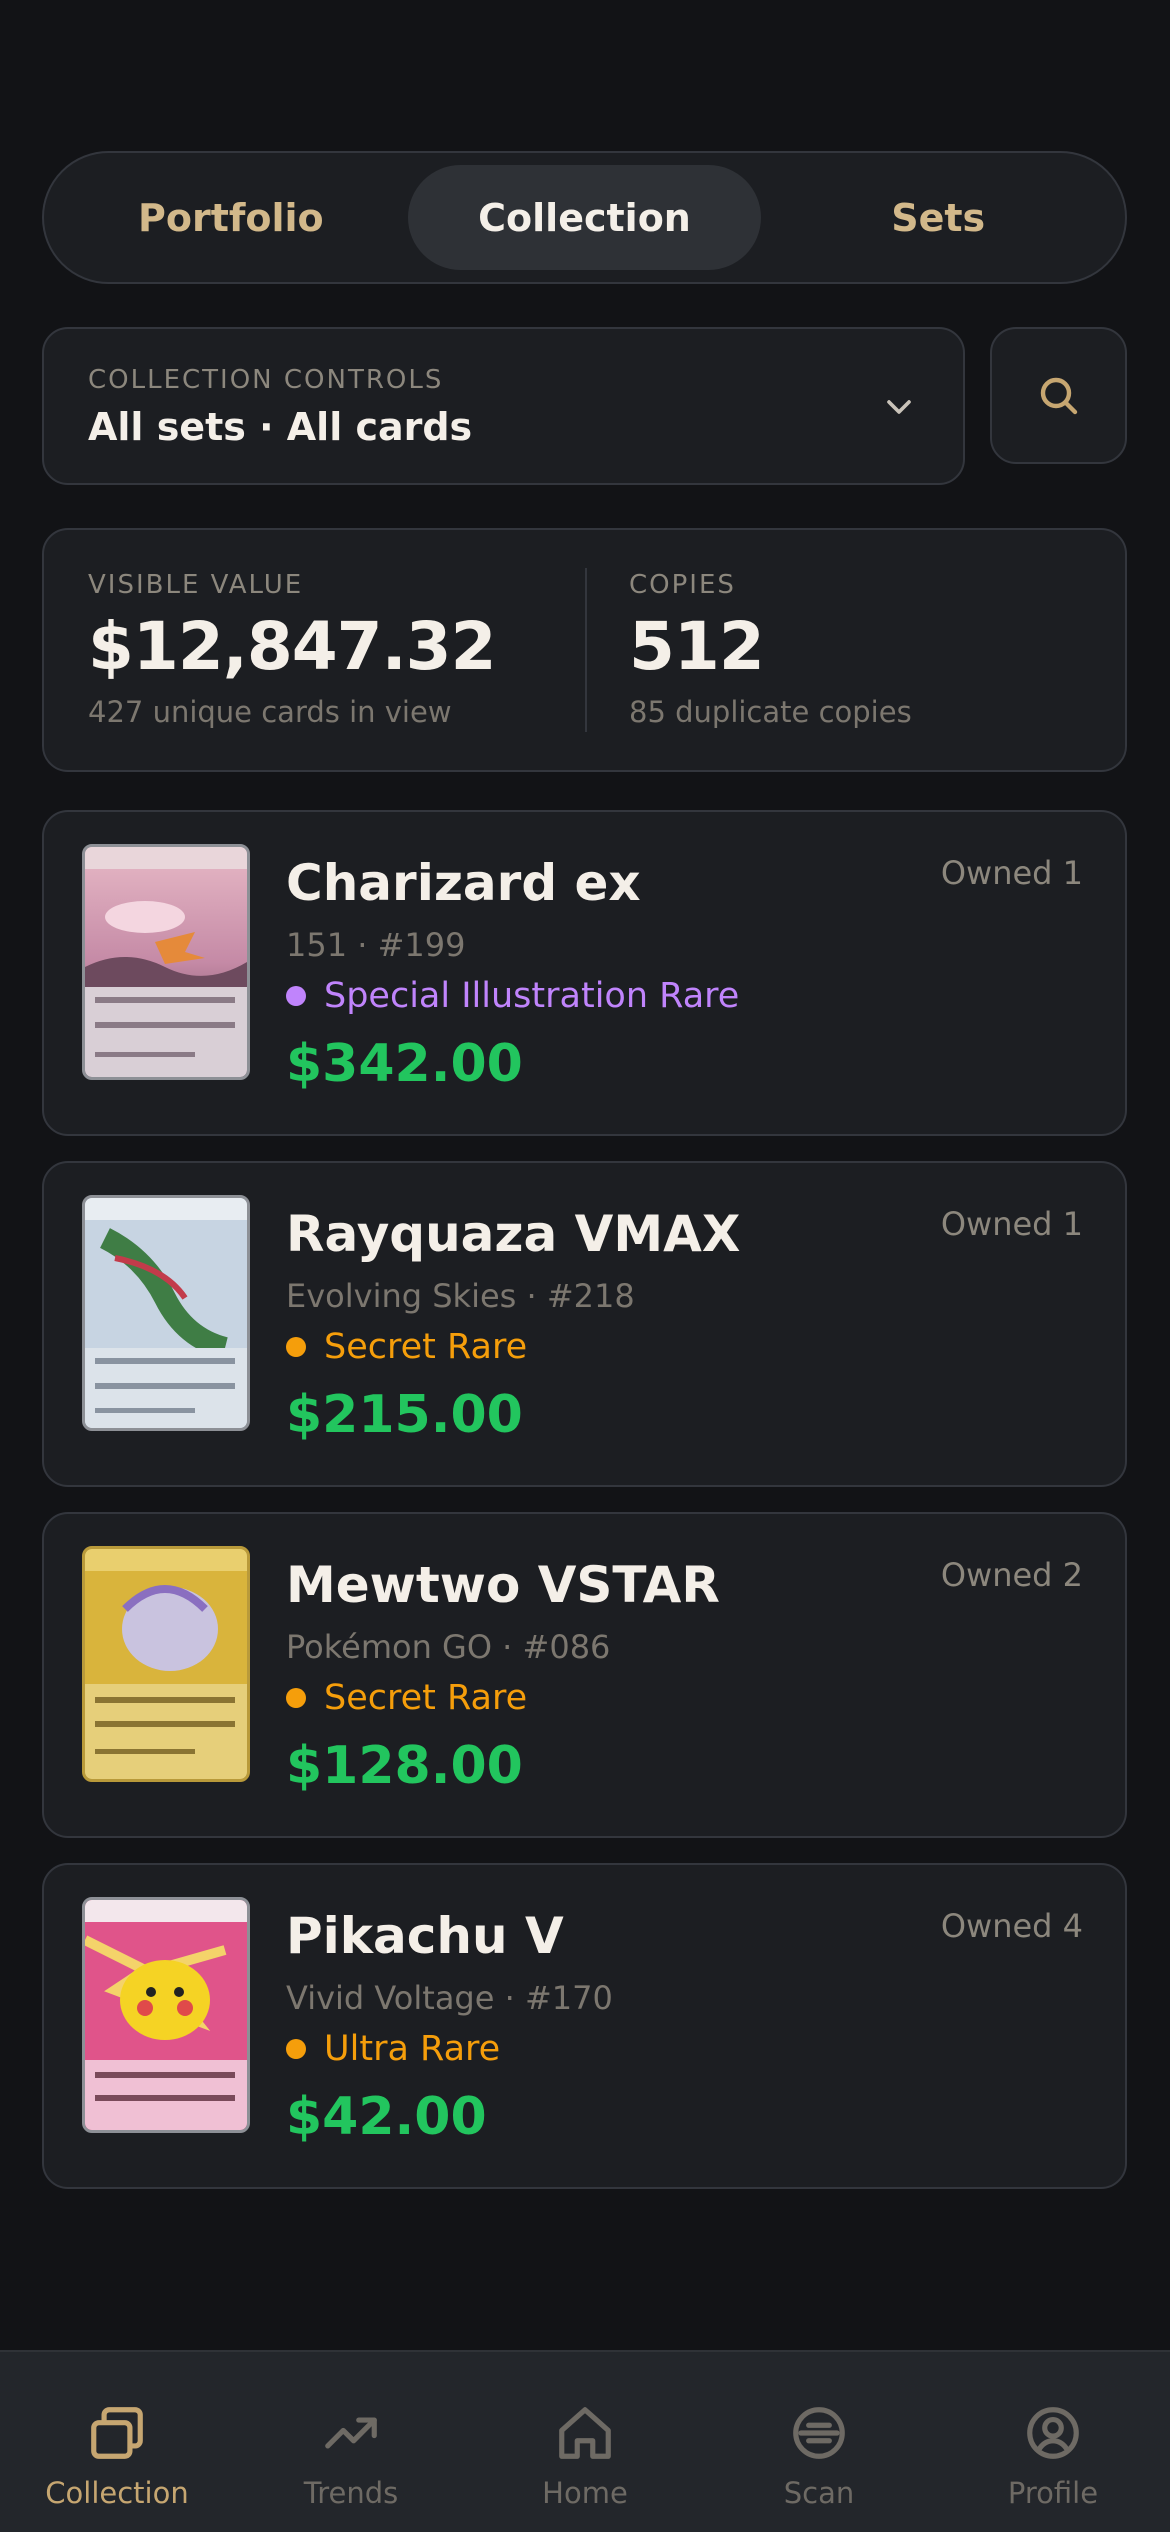 This screenshot has width=1170, height=2532. I want to click on tab-label: Profile, so click(1053, 2493).